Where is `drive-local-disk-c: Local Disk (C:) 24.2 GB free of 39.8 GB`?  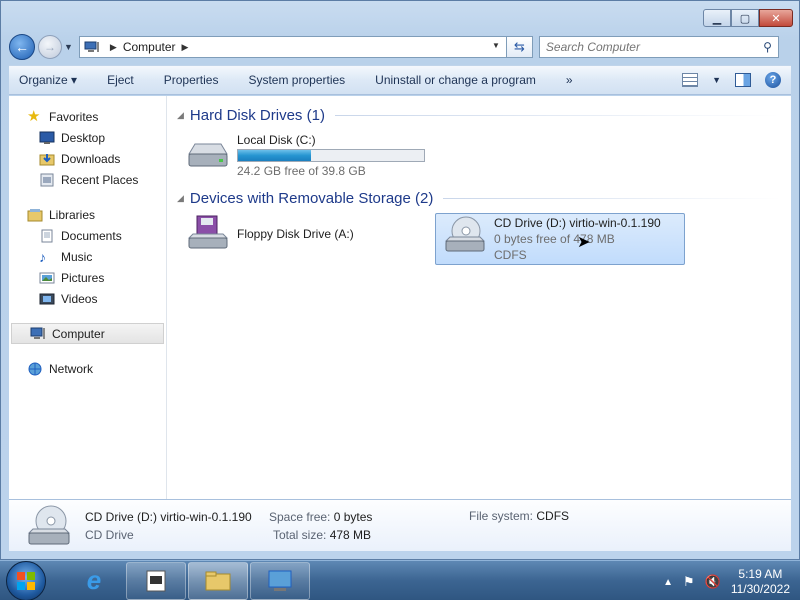
drive-local-disk-c: Local Disk (C:) 24.2 GB free of 39.8 GB is located at coordinates (304, 155).